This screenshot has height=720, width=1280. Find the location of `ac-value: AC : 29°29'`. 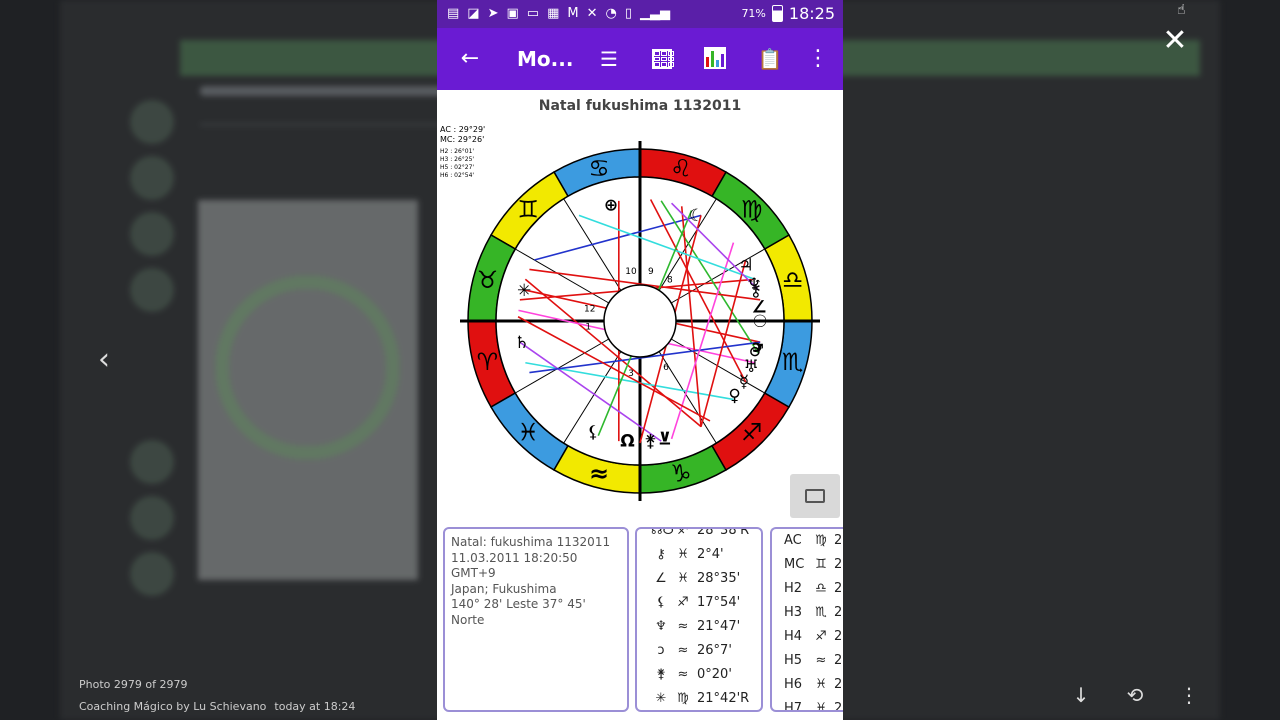

ac-value: AC : 29°29' is located at coordinates (463, 129).